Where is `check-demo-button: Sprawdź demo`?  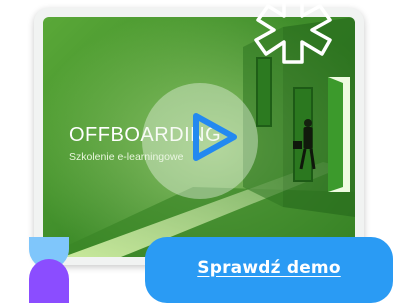
check-demo-button: Sprawdź demo is located at coordinates (269, 270).